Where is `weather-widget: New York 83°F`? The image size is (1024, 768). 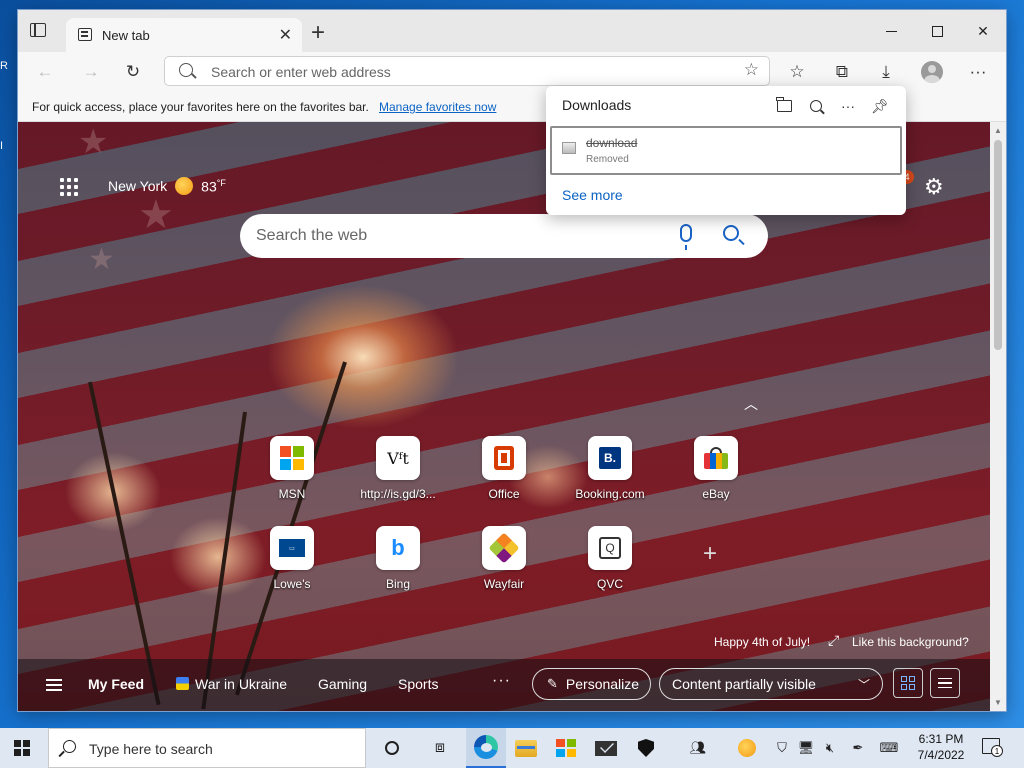 weather-widget: New York 83°F is located at coordinates (167, 186).